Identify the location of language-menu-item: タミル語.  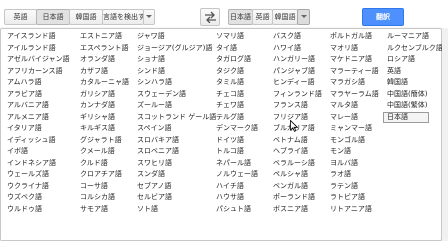
(236, 83).